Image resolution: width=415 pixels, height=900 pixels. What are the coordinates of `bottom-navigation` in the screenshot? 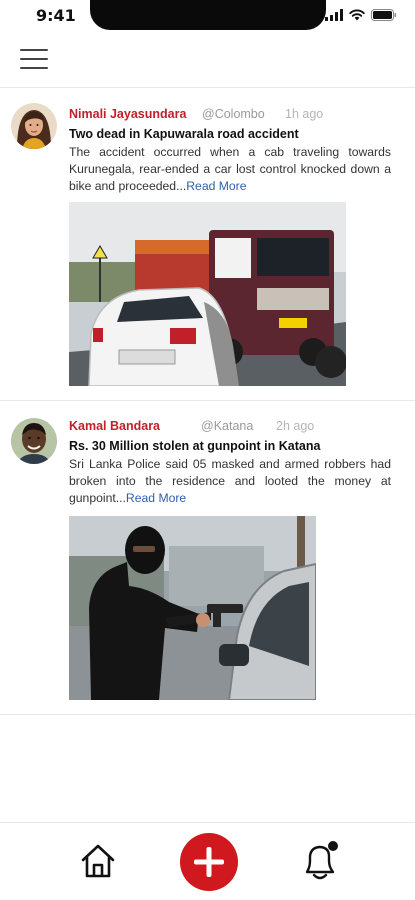 It's located at (207, 861).